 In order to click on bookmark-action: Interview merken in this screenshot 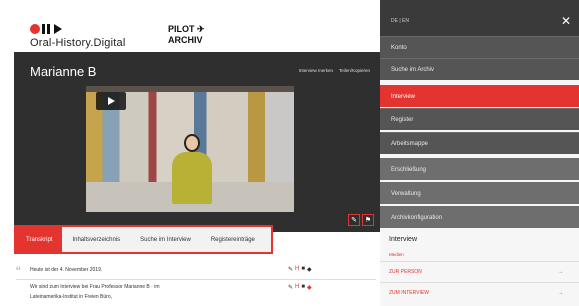, I will do `click(316, 70)`.